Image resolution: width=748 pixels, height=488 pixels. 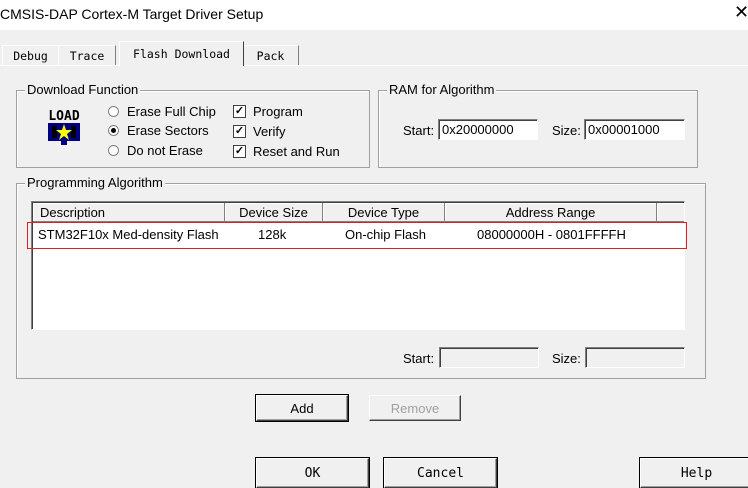 I want to click on radio-do-not-erase, so click(x=113, y=150).